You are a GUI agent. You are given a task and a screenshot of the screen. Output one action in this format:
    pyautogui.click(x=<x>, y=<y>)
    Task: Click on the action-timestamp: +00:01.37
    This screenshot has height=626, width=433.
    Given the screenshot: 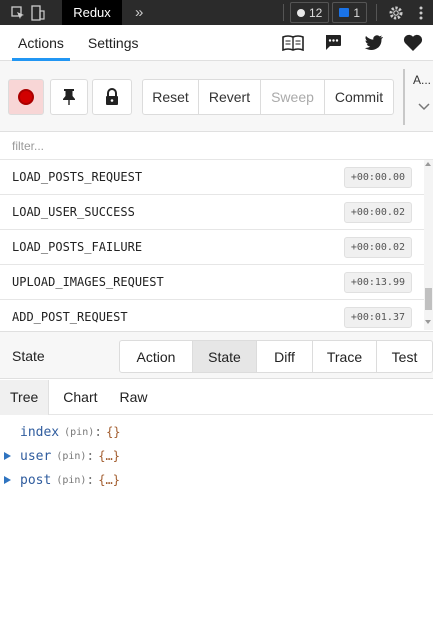 What is the action you would take?
    pyautogui.click(x=377, y=317)
    